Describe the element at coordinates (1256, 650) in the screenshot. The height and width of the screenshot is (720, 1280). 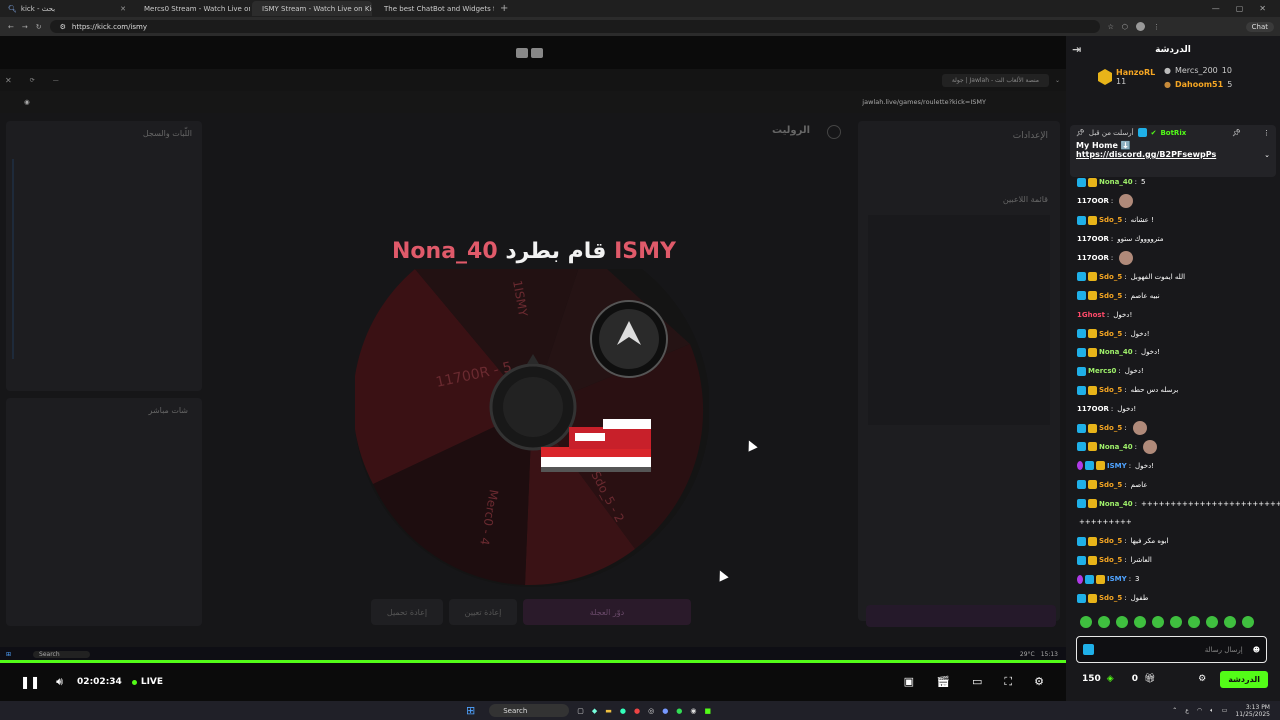
I see `emoji-icon: ☻` at that location.